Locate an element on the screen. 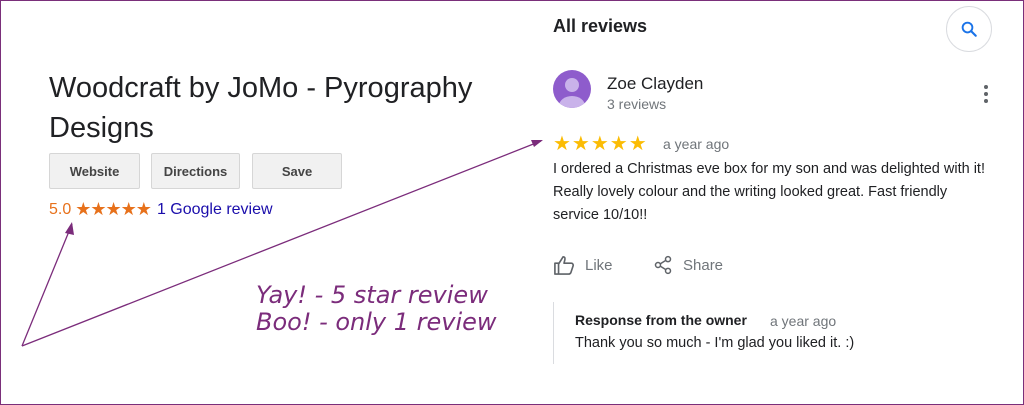 This screenshot has height=405, width=1024. annotation-line-2: Boo! - only 1 review is located at coordinates (376, 322).